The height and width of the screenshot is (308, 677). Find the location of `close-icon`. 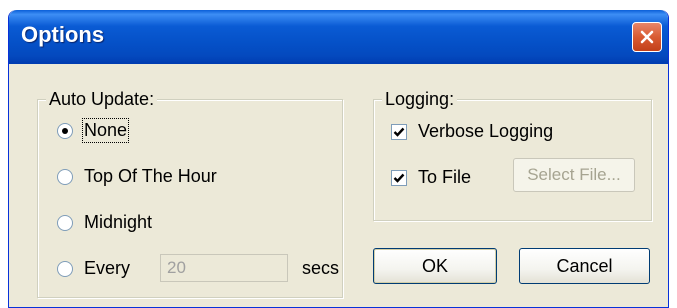

close-icon is located at coordinates (647, 37).